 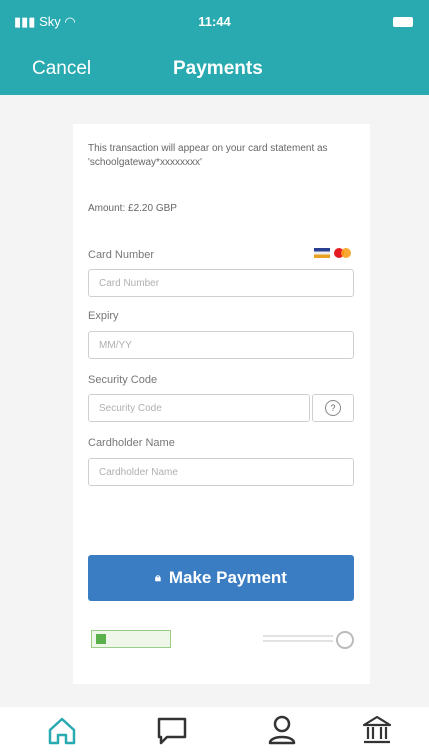 I want to click on status-bar: ▮▮▮ Sky ◠ 11:44, so click(x=214, y=20).